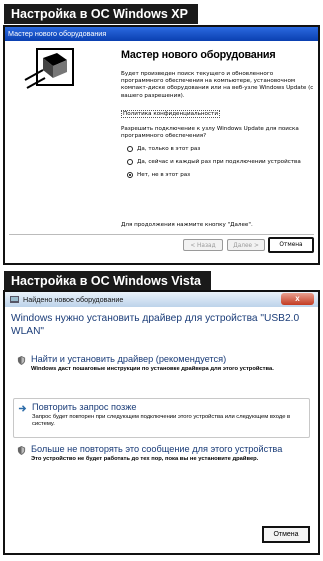 This screenshot has width=323, height=561. What do you see at coordinates (221, 149) in the screenshot?
I see `xp-radio-option-once: Да, только в этот раз` at bounding box center [221, 149].